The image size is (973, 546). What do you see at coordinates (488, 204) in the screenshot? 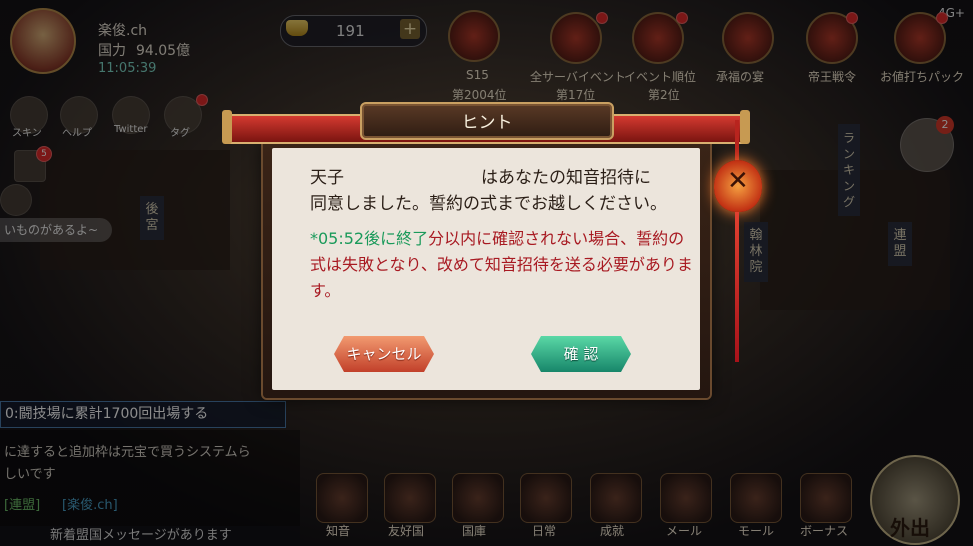
I see `dialog-text-line2: 同意しました。誓約の式までお越しください。` at bounding box center [488, 204].